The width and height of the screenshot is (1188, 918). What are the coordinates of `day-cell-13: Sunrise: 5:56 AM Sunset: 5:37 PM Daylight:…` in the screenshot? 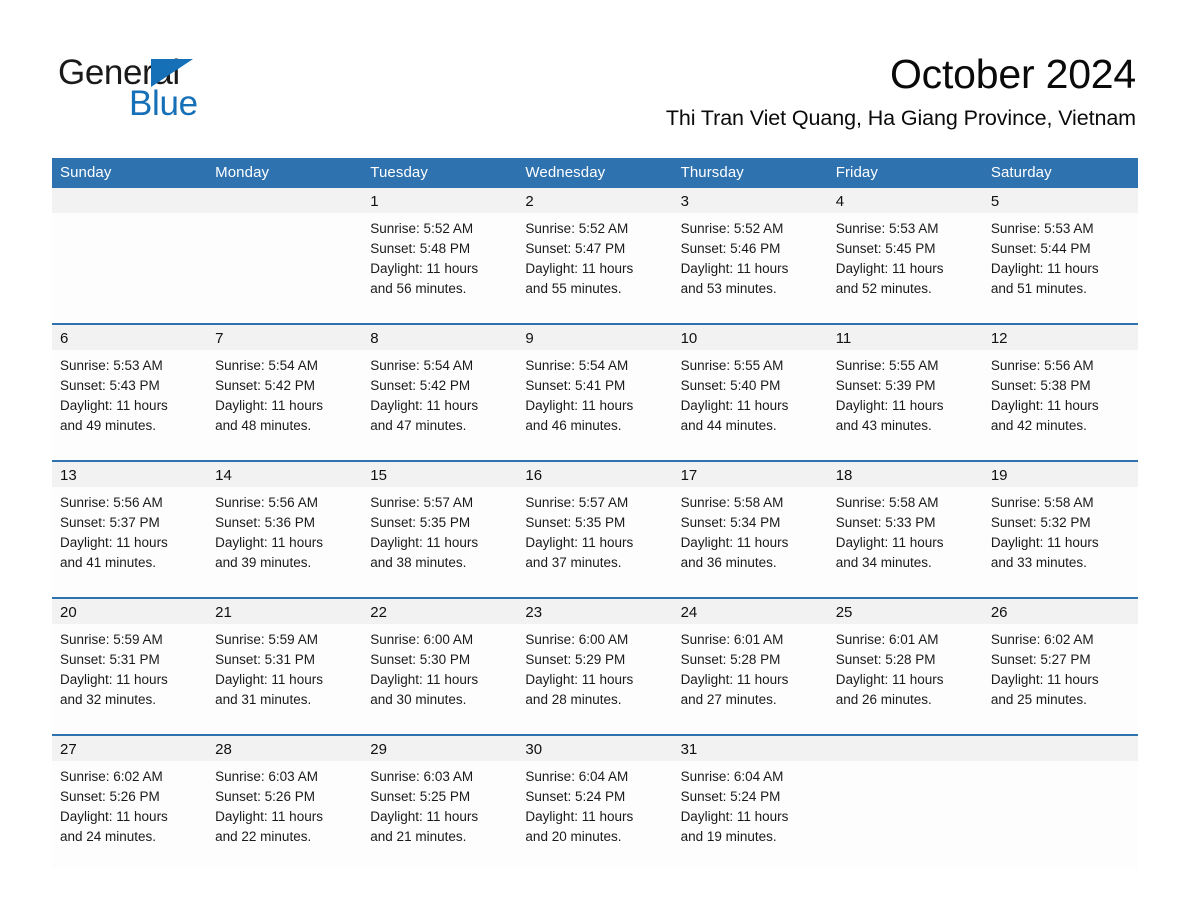 It's located at (129, 542).